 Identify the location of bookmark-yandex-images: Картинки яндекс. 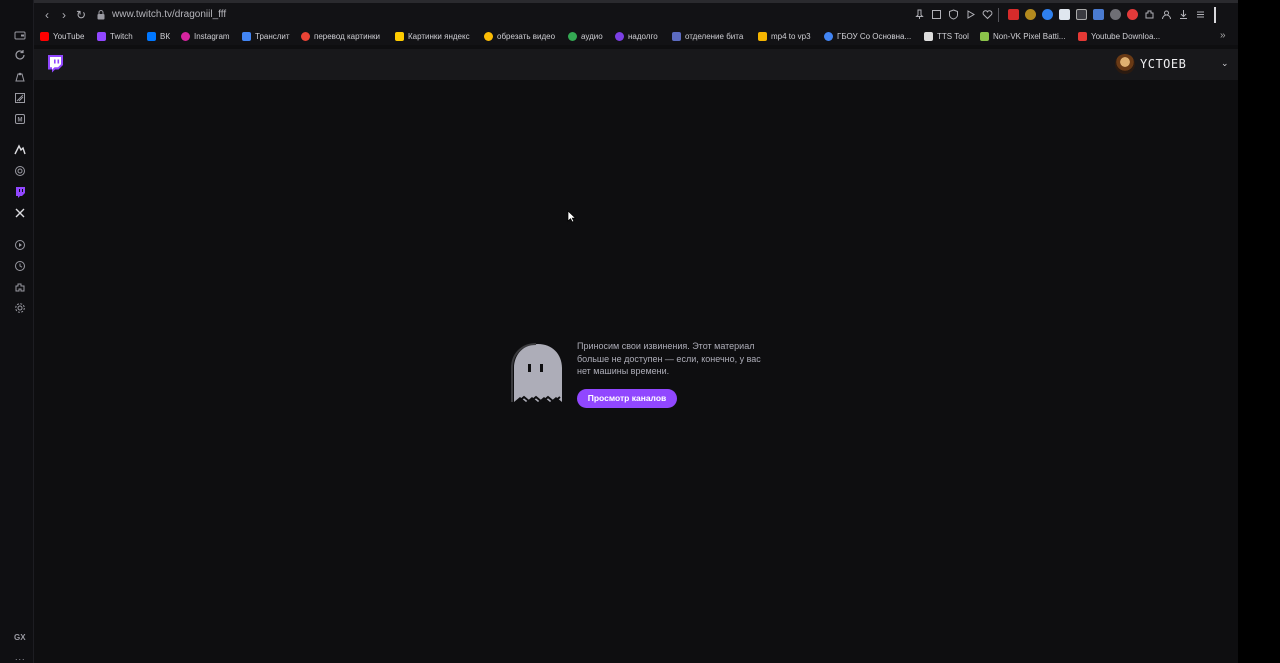
(432, 36).